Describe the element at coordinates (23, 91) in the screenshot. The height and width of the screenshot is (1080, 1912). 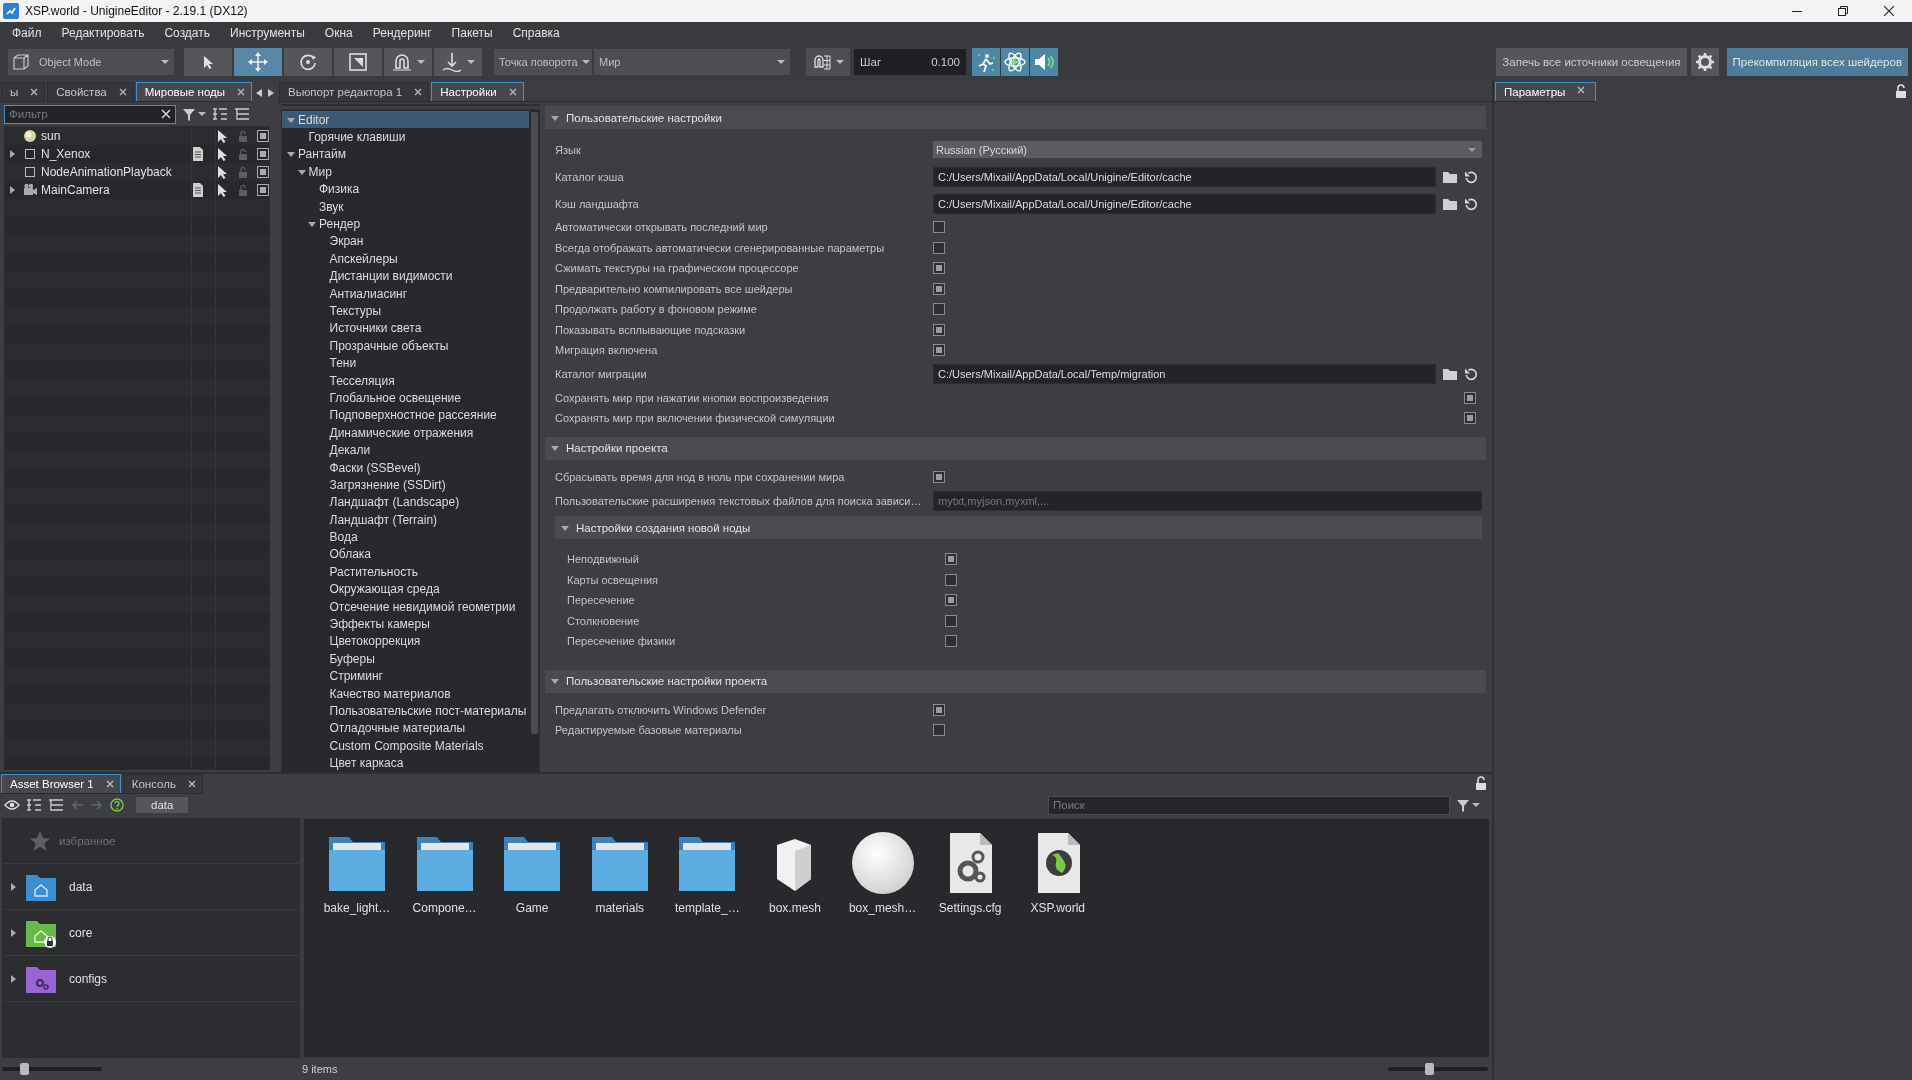
I see `tab: ы` at that location.